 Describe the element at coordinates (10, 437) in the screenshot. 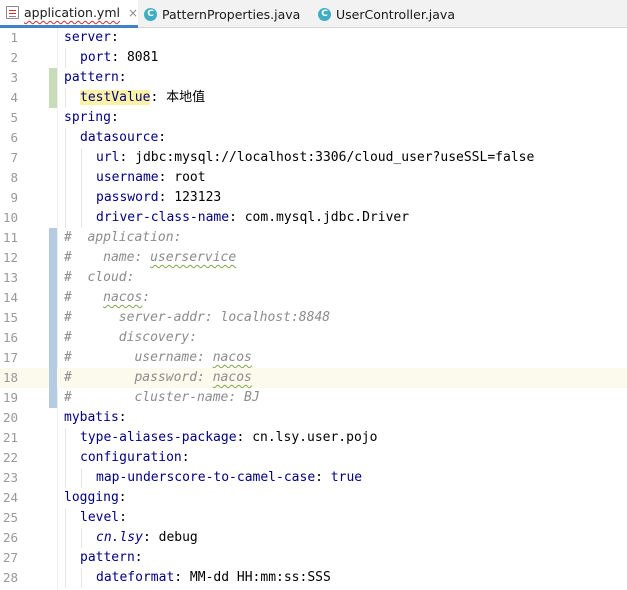

I see `line-number: 21` at that location.